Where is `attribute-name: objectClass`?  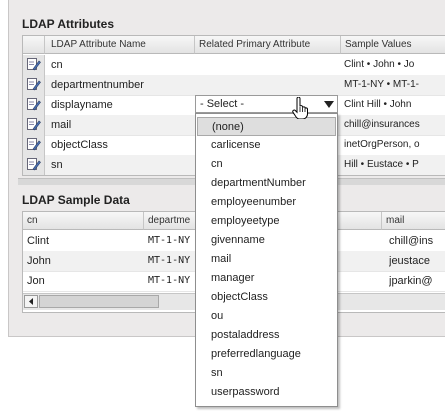
attribute-name: objectClass is located at coordinates (79, 145).